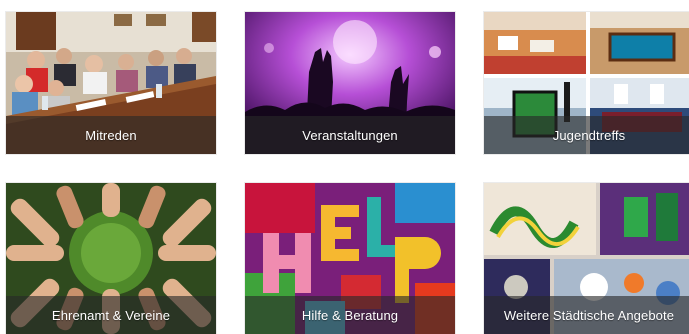 The image size is (689, 334). Describe the element at coordinates (589, 315) in the screenshot. I see `tile-label: Weitere Städtische Angebote` at that location.